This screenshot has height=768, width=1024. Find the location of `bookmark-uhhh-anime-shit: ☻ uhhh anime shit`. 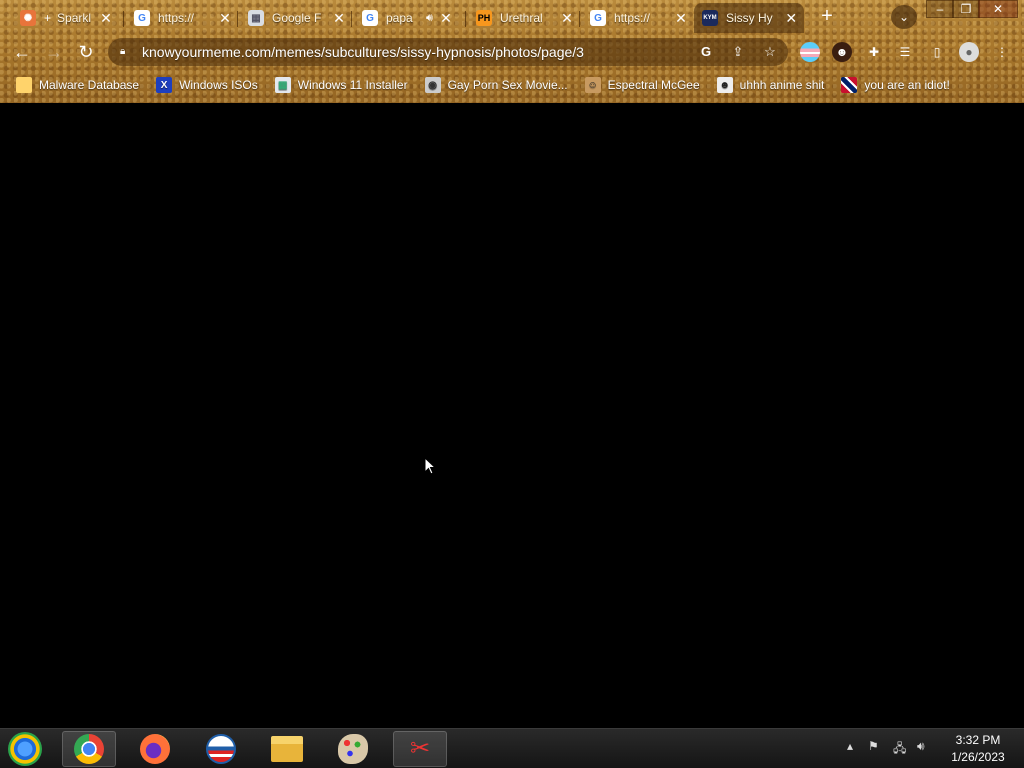

bookmark-uhhh-anime-shit: ☻ uhhh anime shit is located at coordinates (770, 85).